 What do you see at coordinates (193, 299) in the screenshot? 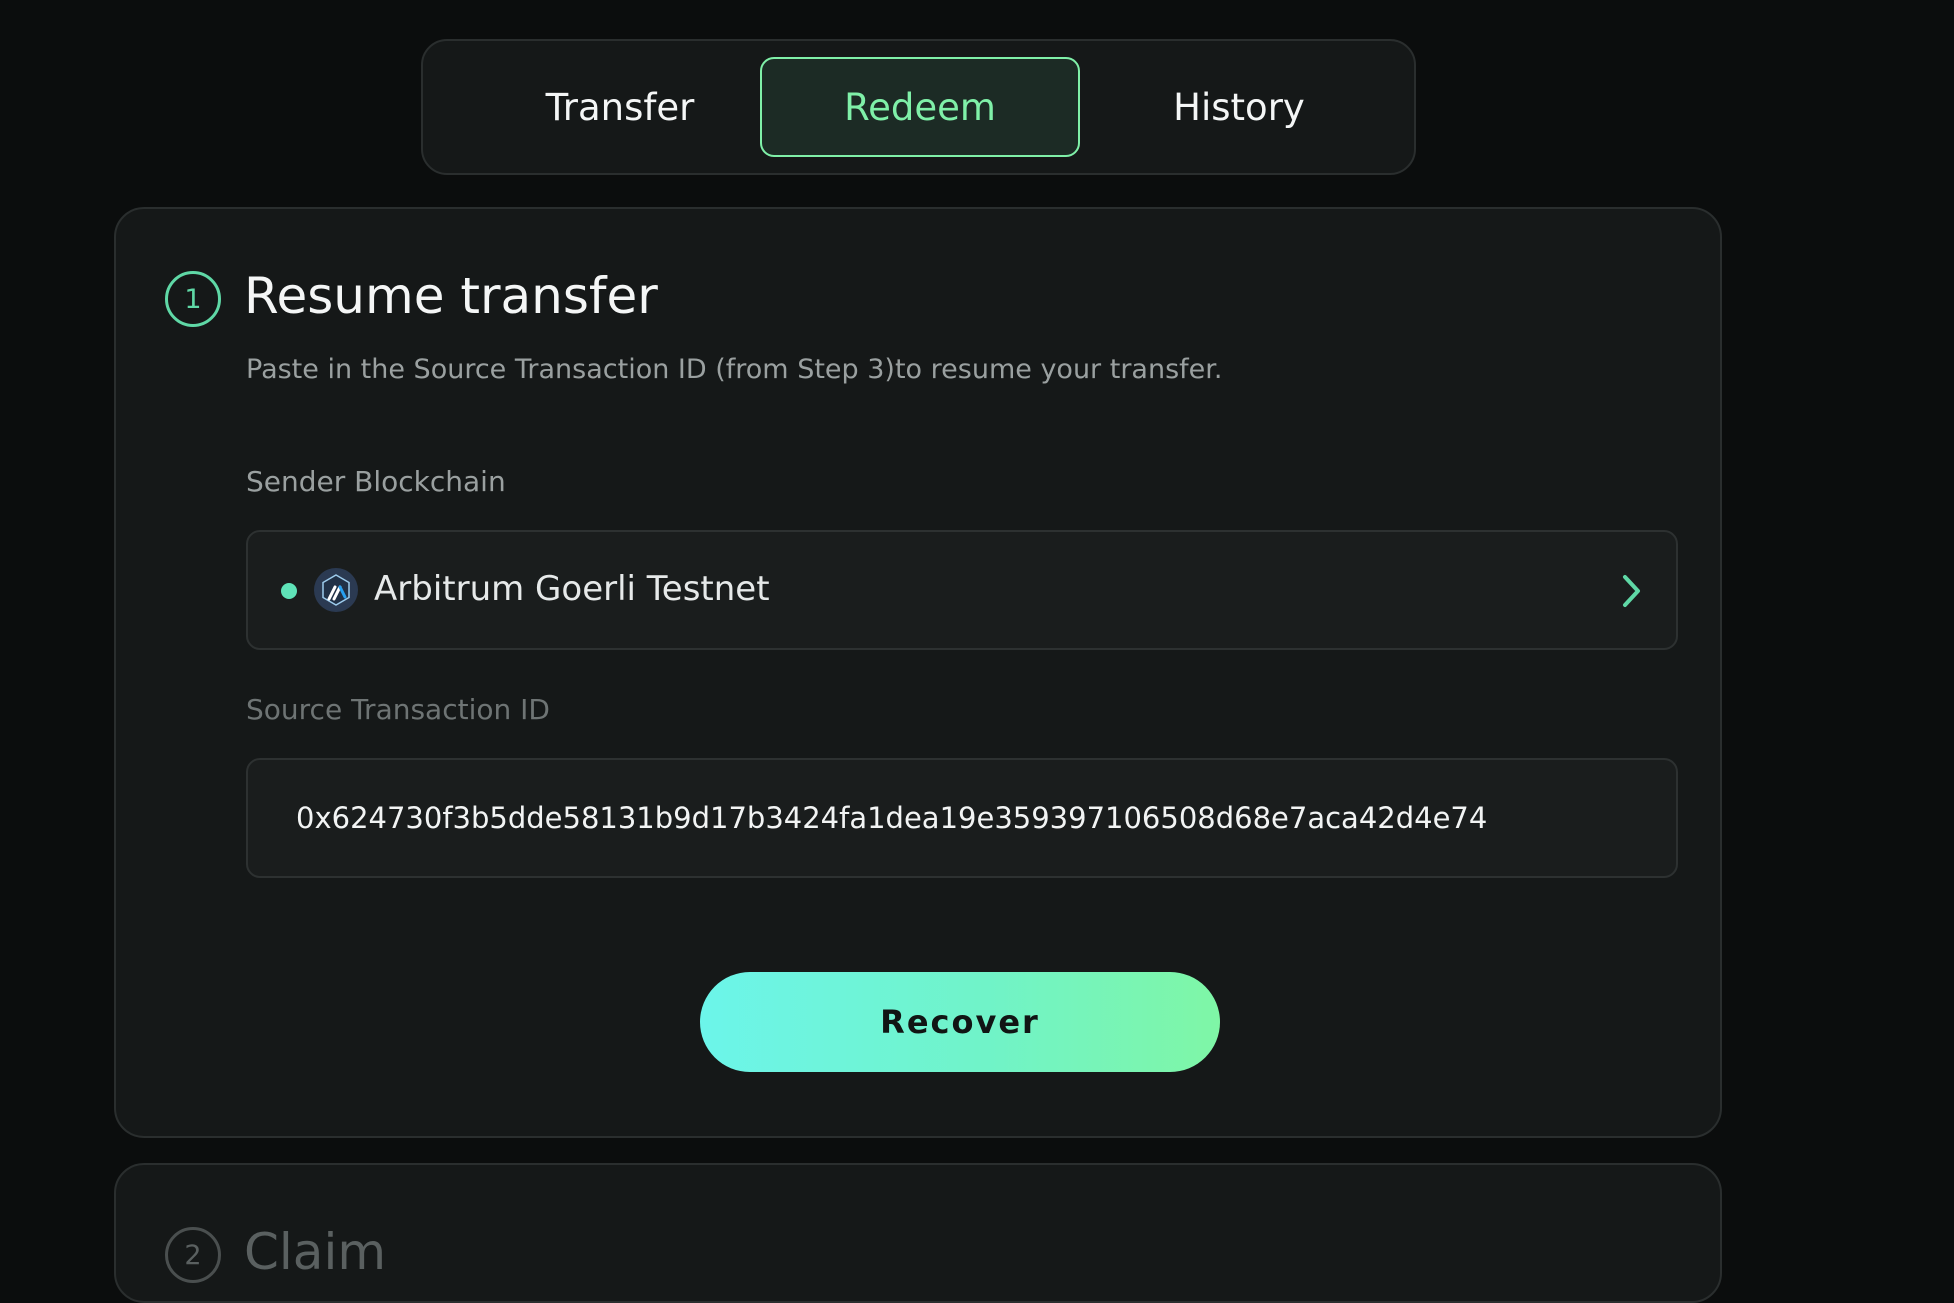
I see `step-number-badge: 1` at bounding box center [193, 299].